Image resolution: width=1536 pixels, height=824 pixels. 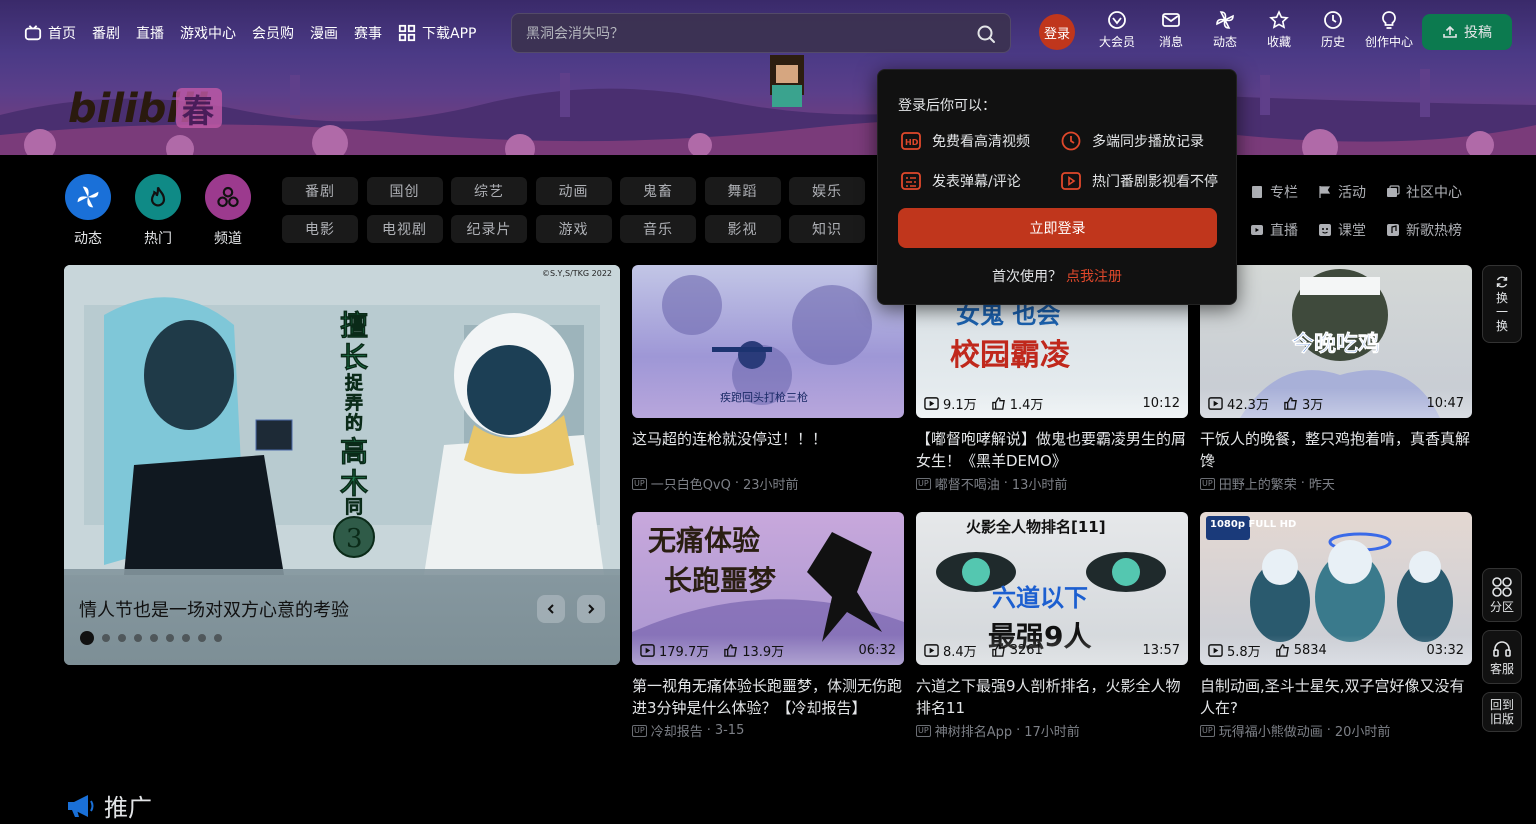 What do you see at coordinates (1117, 20) in the screenshot?
I see `vip-icon` at bounding box center [1117, 20].